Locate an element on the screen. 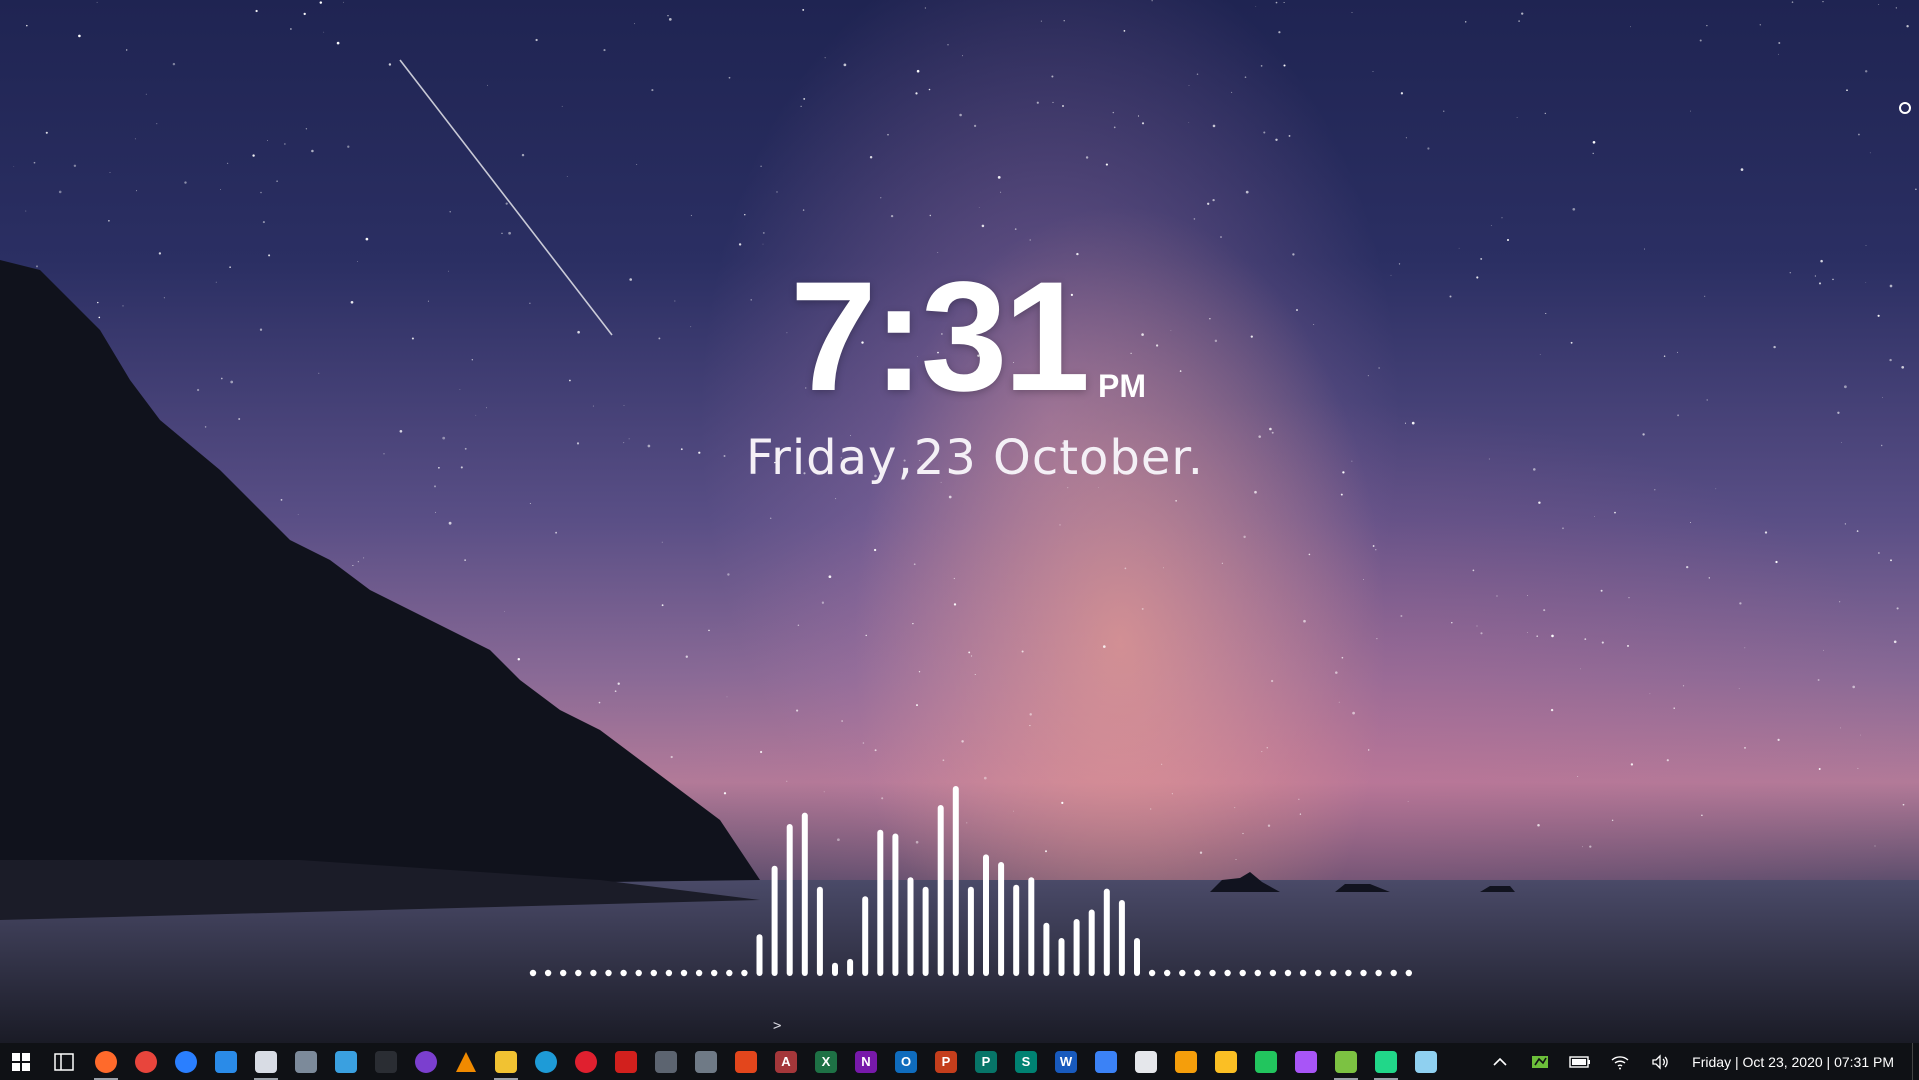 The image size is (1919, 1080). taskbar-app-vscode is located at coordinates (226, 1061).